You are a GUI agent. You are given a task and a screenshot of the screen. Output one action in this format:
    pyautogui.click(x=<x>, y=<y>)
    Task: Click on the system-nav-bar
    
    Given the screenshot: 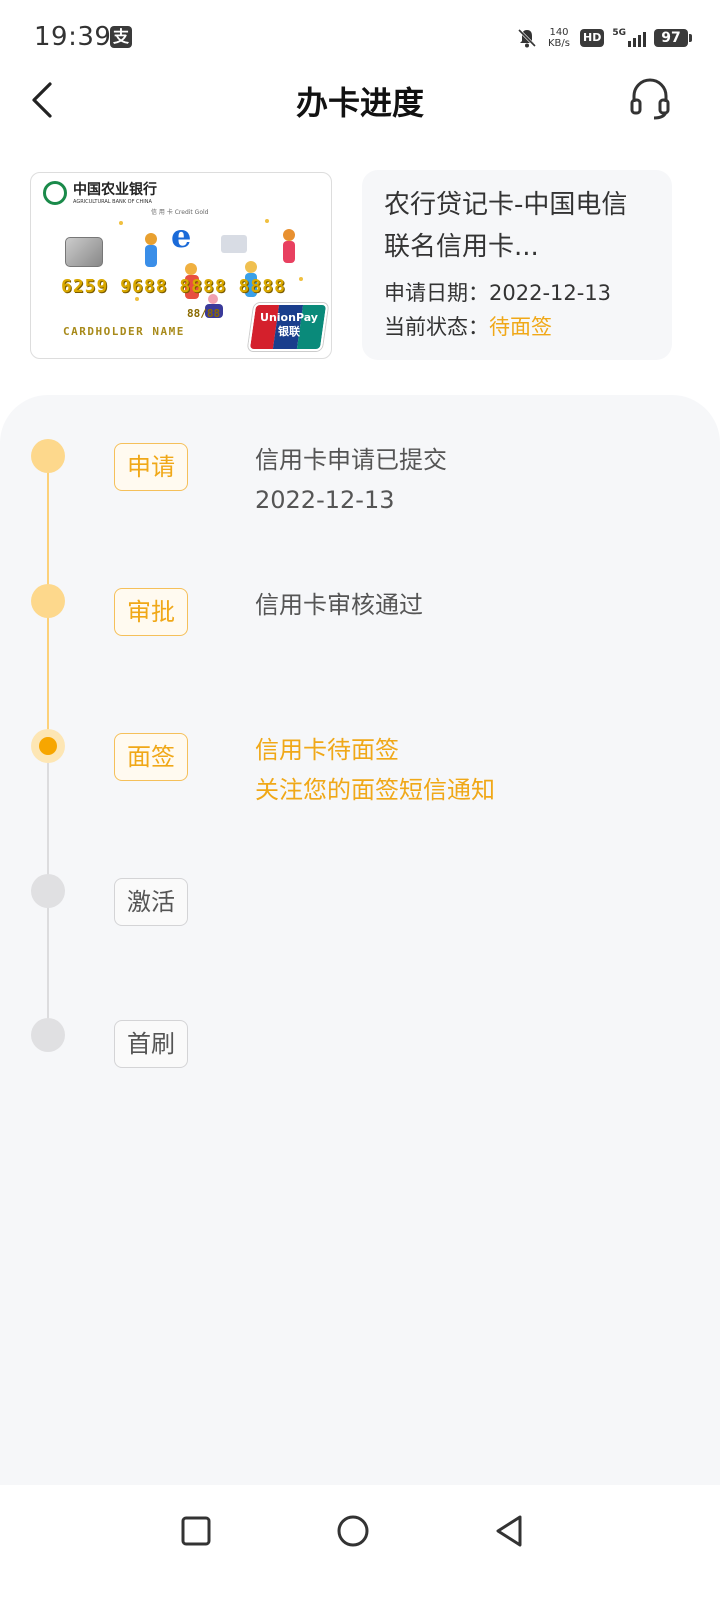 What is the action you would take?
    pyautogui.click(x=360, y=1542)
    